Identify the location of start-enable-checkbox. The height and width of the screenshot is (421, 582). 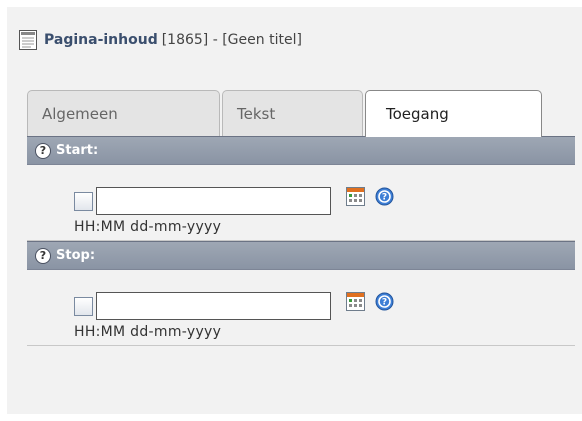
(83, 201).